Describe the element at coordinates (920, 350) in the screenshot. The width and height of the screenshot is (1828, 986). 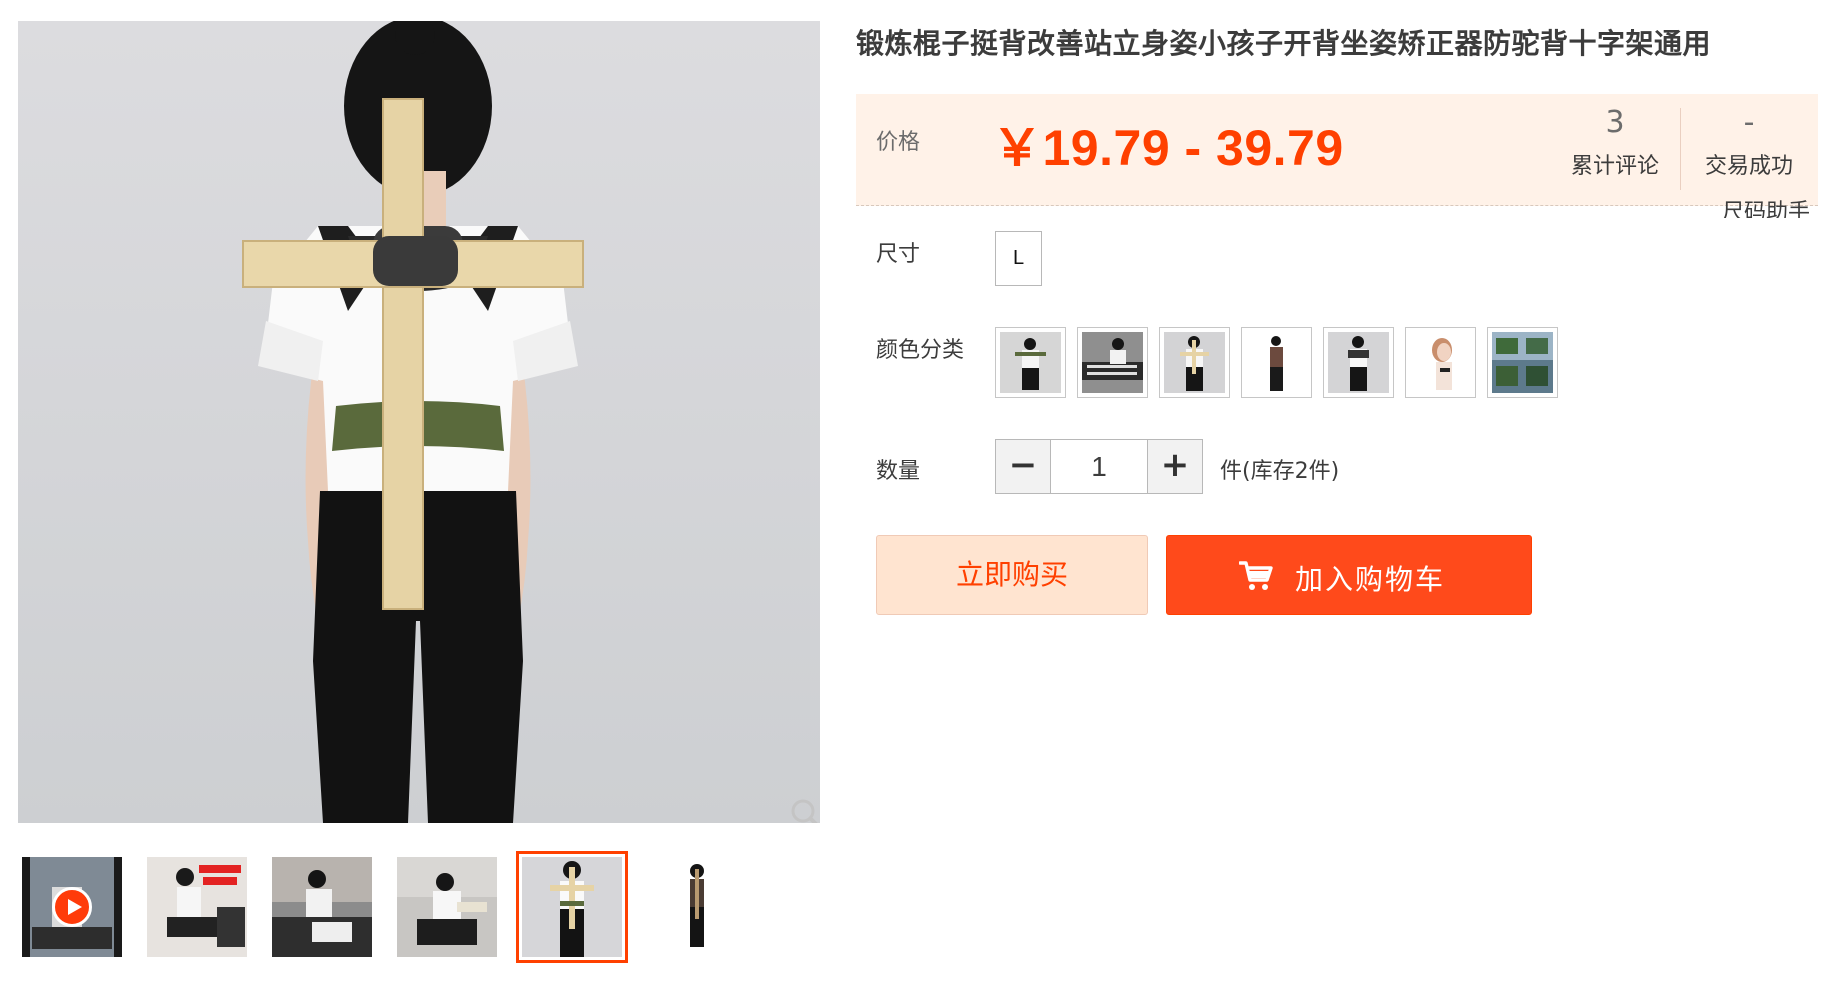
I see `color-label: 颜色分类` at that location.